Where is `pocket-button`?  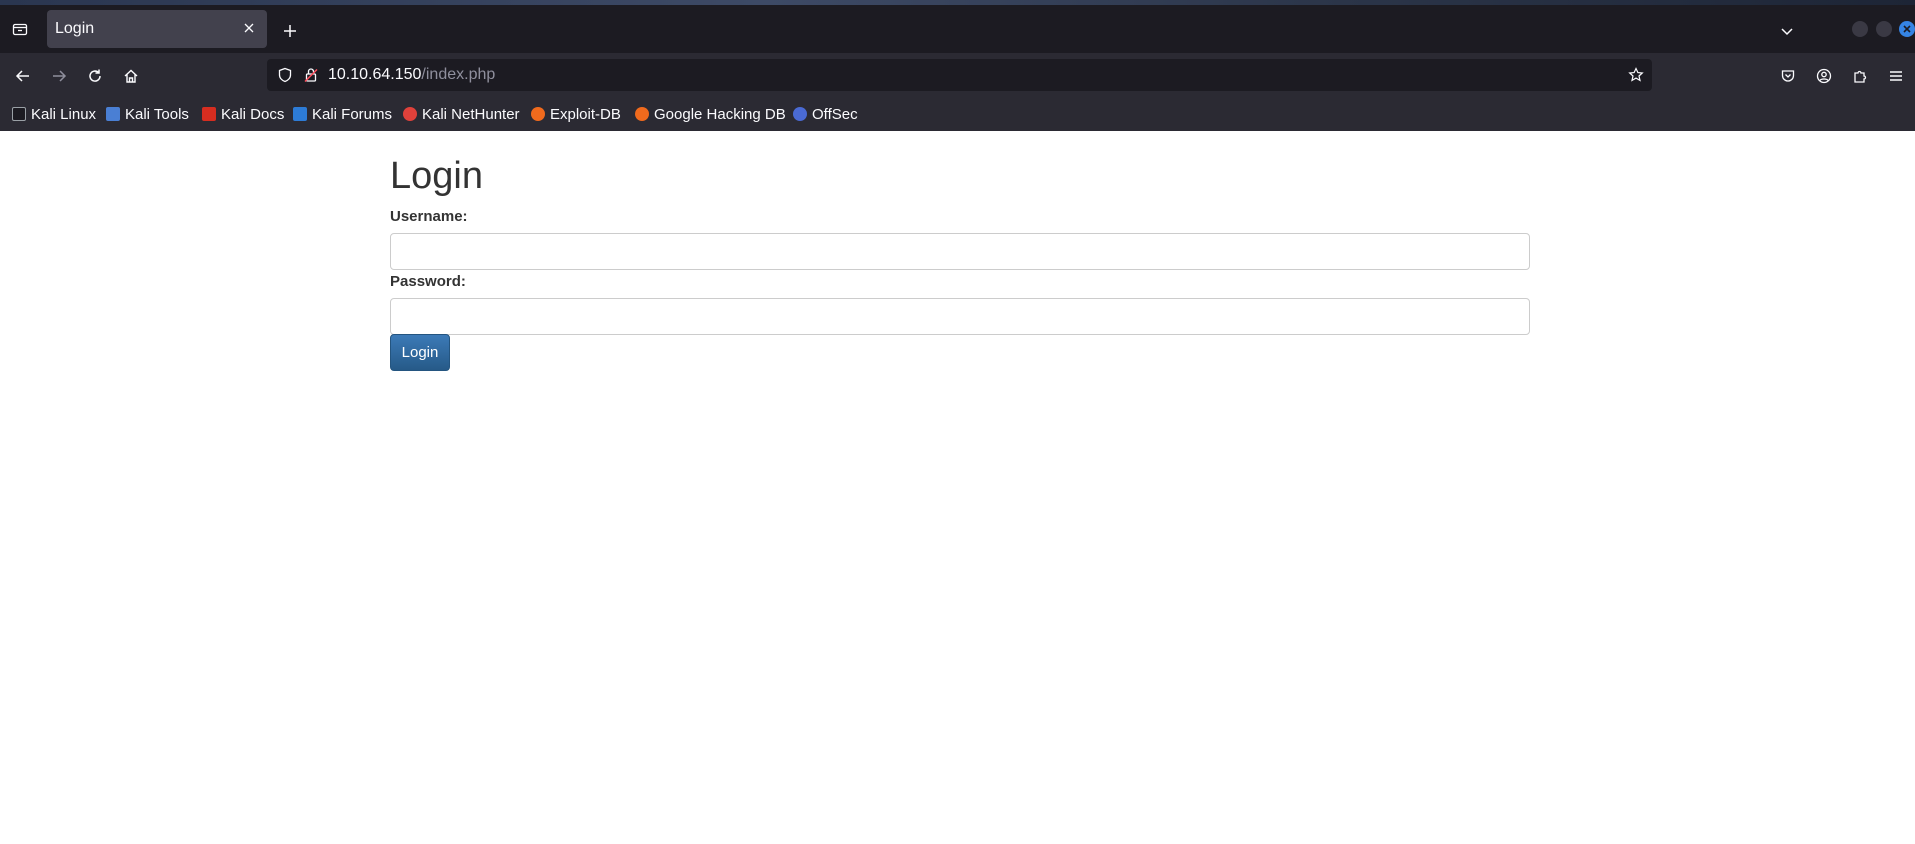
pocket-button is located at coordinates (1788, 76).